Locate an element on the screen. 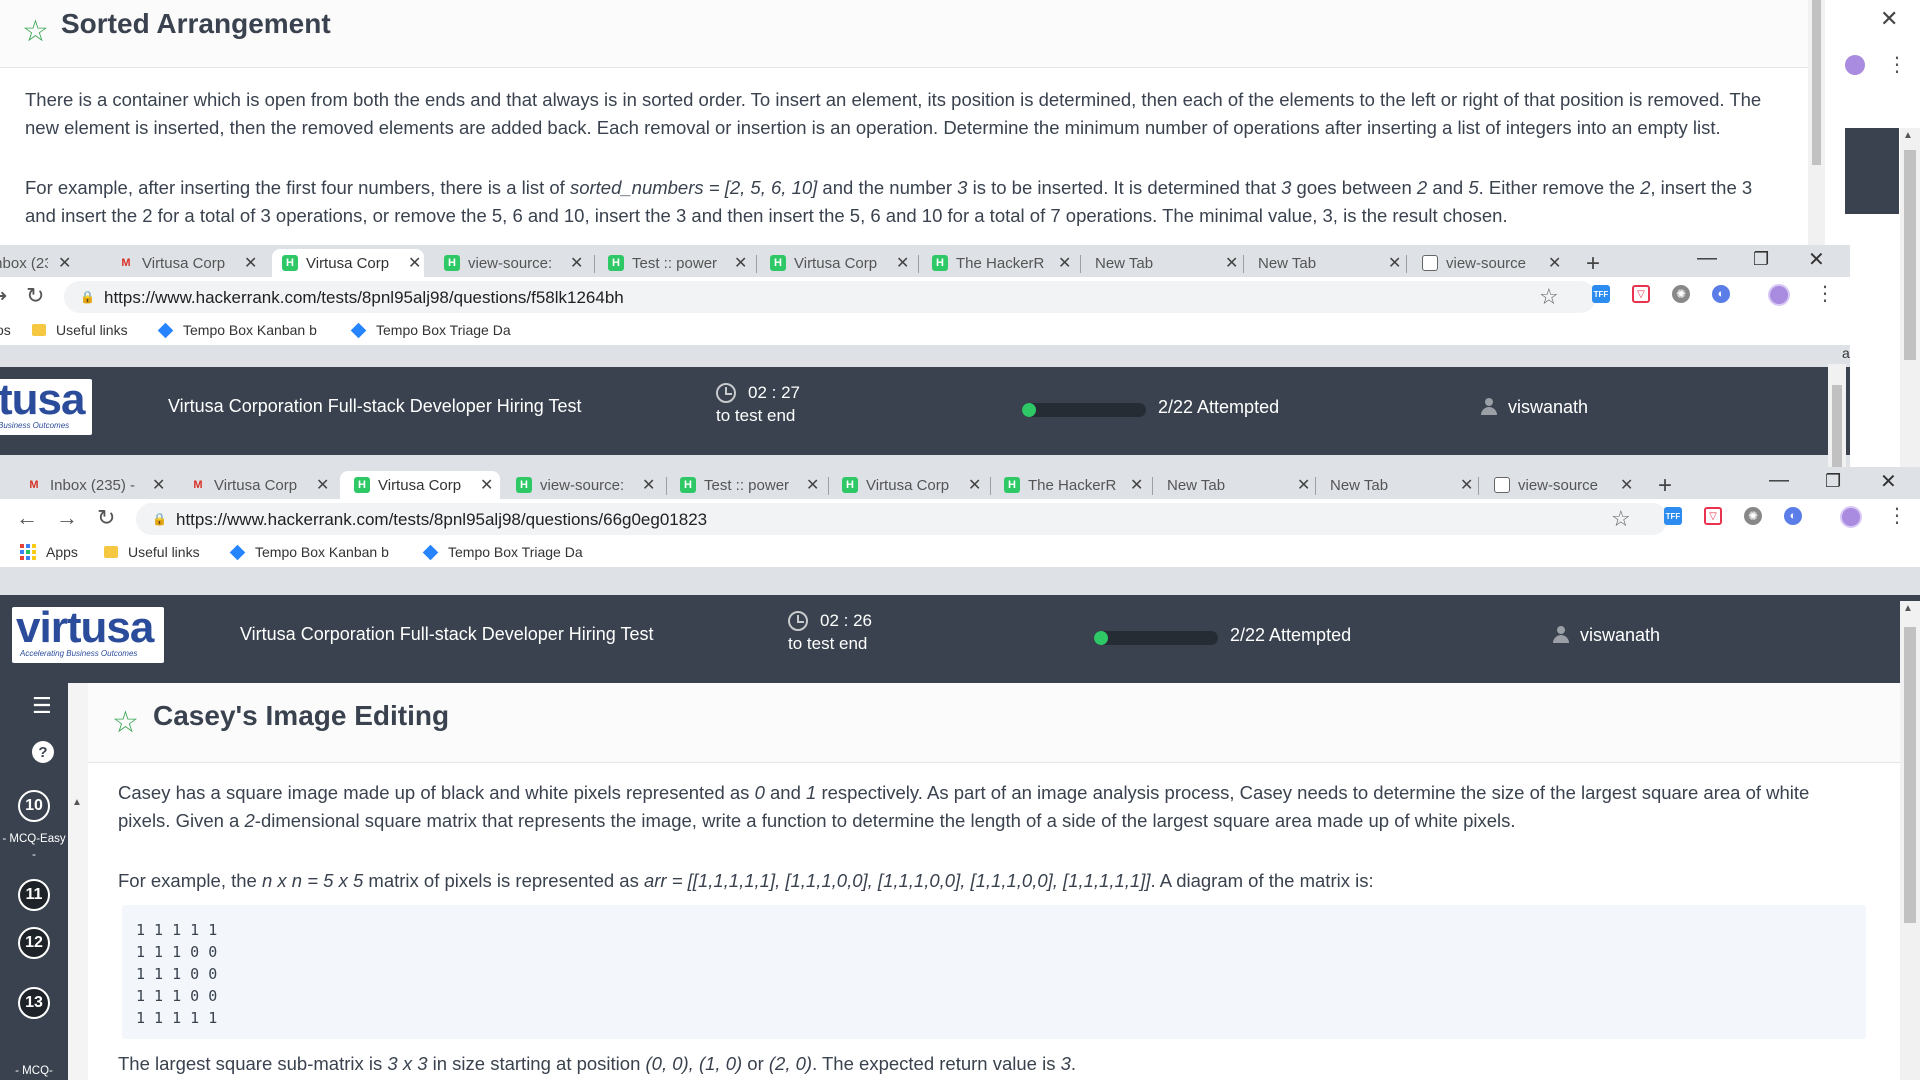 The width and height of the screenshot is (1920, 1080). bookmark-apps: Apps is located at coordinates (49, 552).